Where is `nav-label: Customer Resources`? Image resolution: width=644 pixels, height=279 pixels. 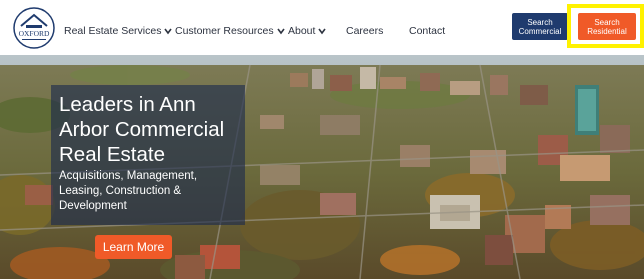 nav-label: Customer Resources is located at coordinates (224, 31).